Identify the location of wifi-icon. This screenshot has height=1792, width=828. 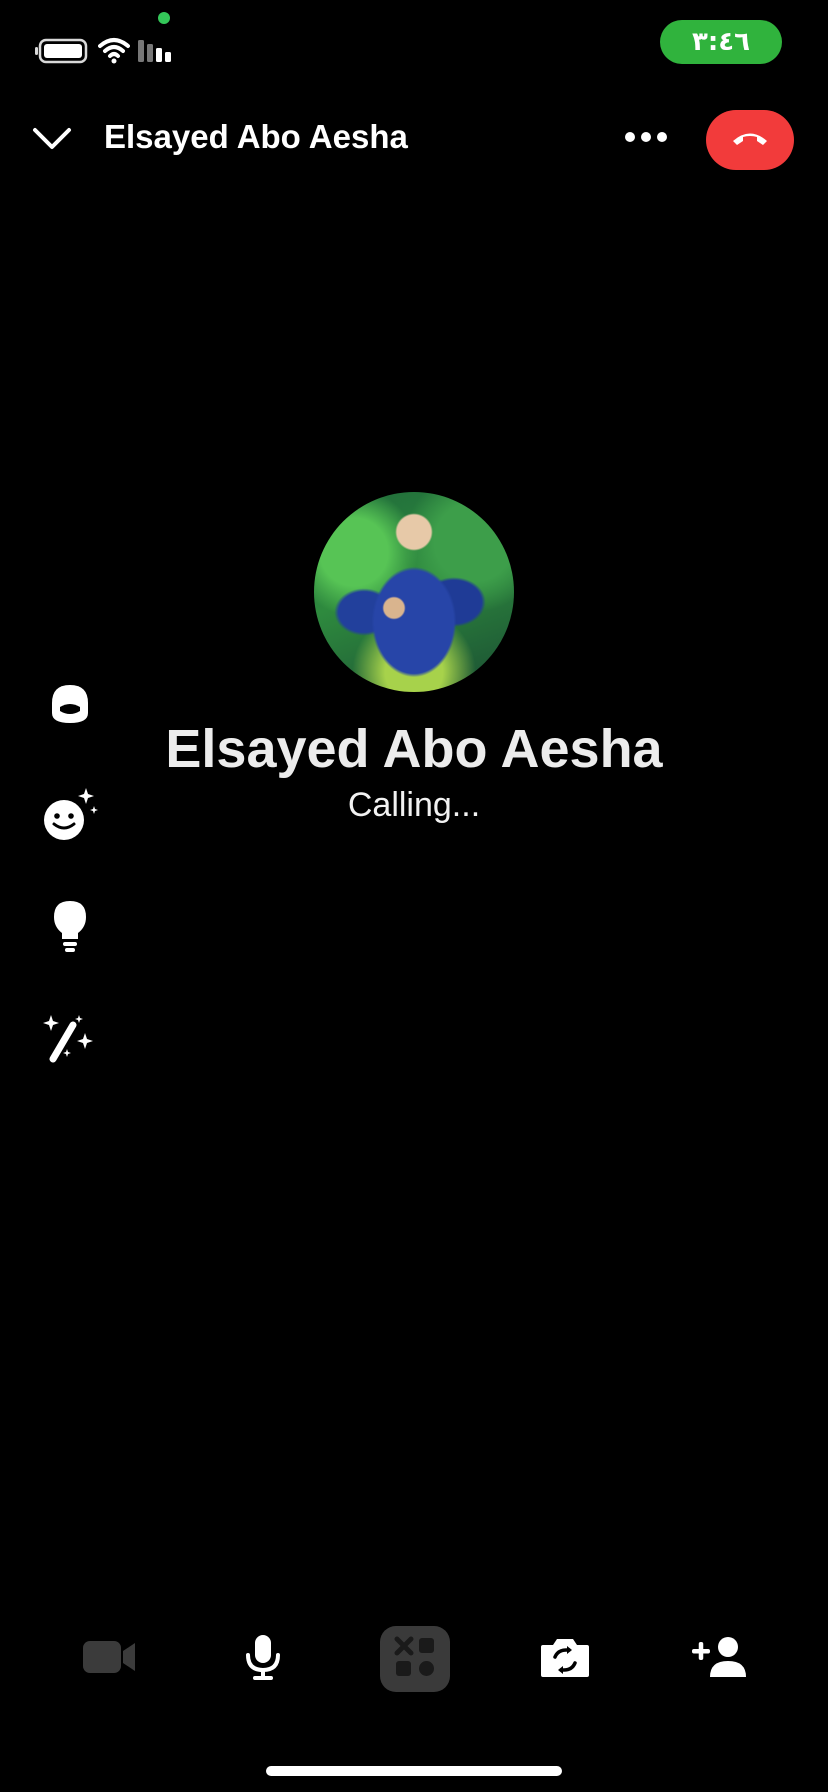
(114, 52).